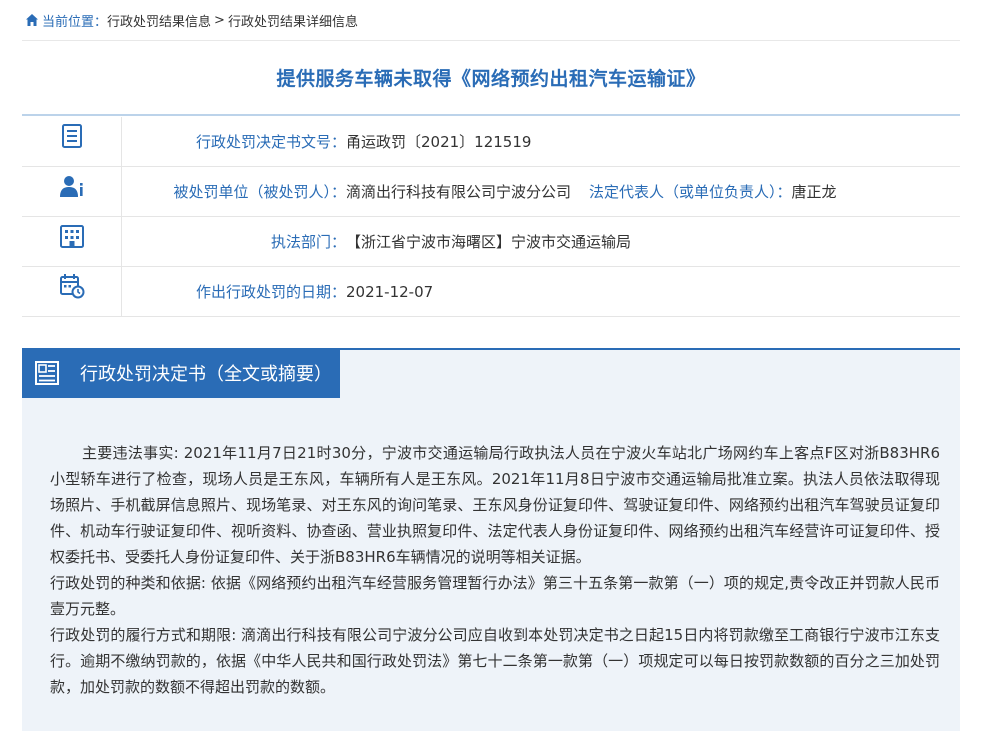  What do you see at coordinates (491, 292) in the screenshot?
I see `info-row-date: 作出行政处罚的日期： 2021-12-07` at bounding box center [491, 292].